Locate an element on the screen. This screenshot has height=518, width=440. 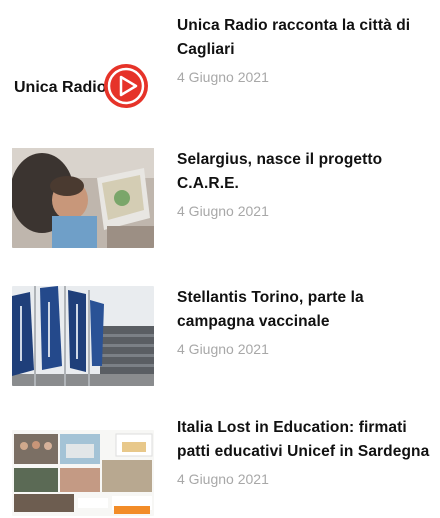
article-thumbnail: Unica Radio is located at coordinates (83, 80).